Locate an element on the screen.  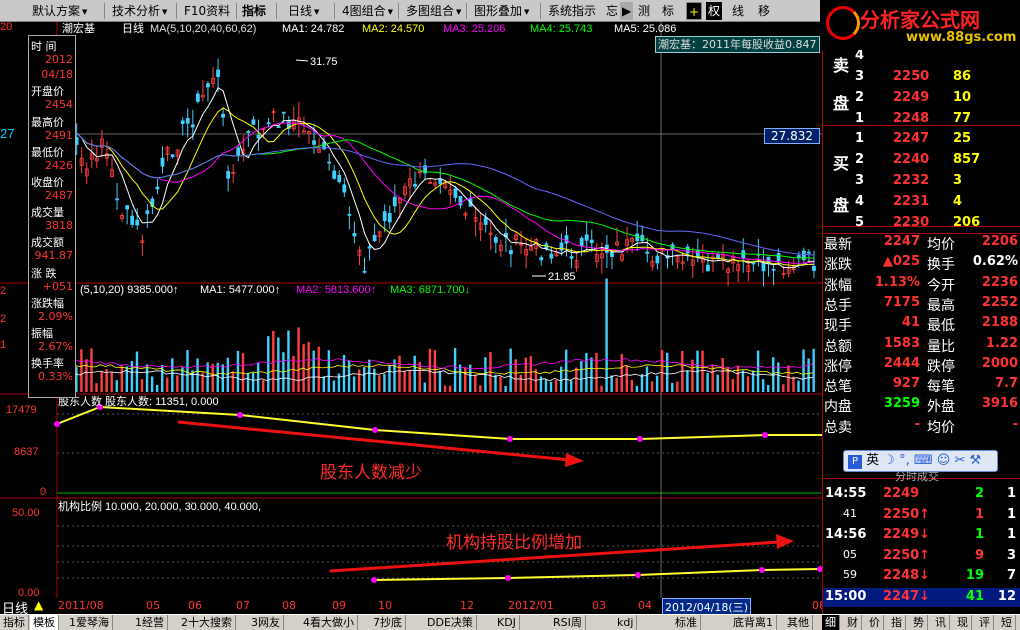
buy-price: 2232 is located at coordinates (911, 180).